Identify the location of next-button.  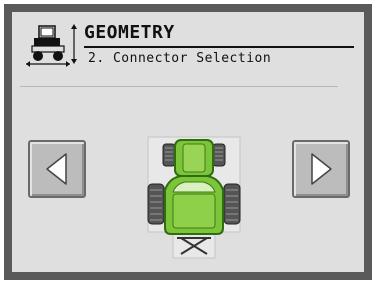
(321, 169).